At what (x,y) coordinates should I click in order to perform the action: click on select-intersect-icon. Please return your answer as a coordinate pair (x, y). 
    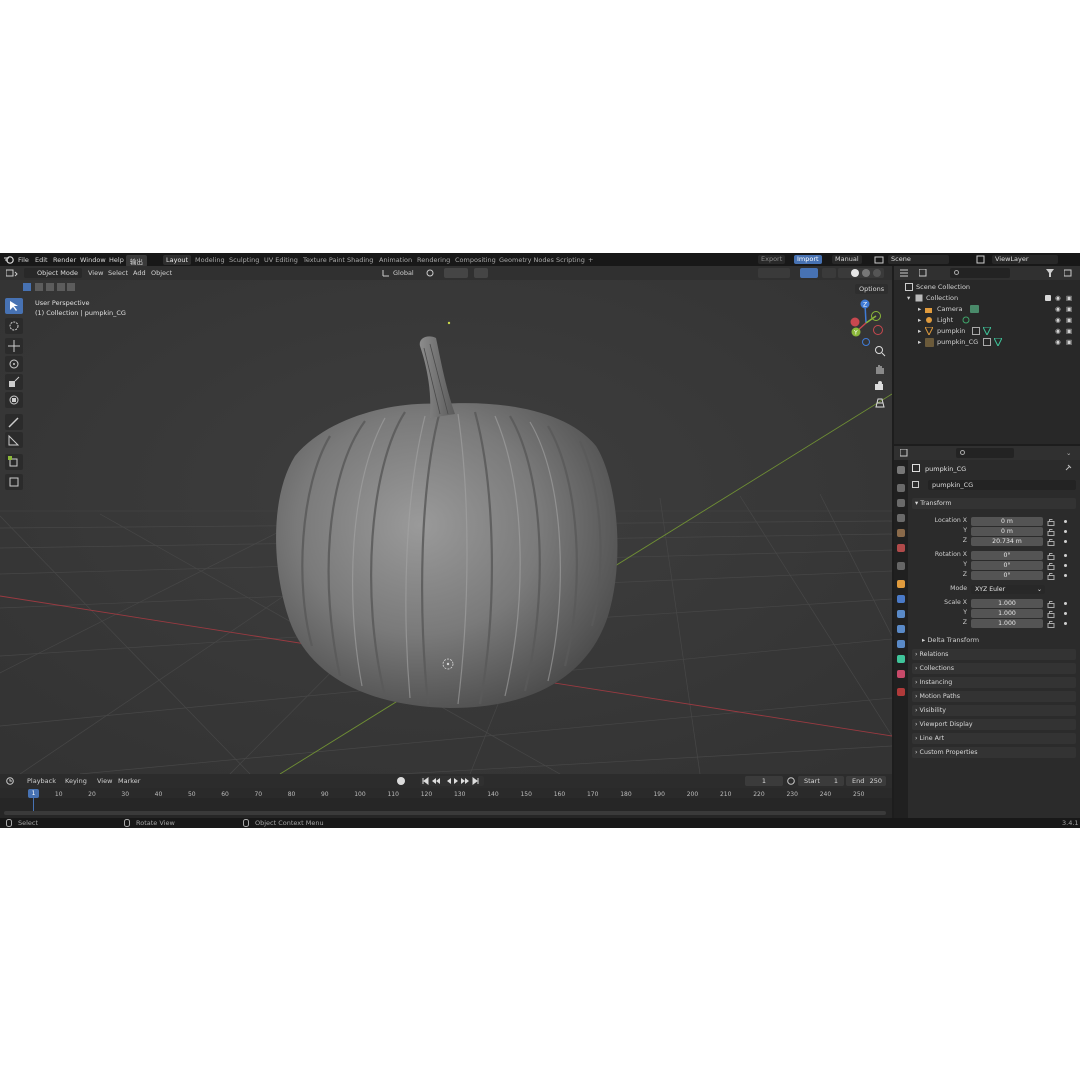
    Looking at the image, I should click on (71, 287).